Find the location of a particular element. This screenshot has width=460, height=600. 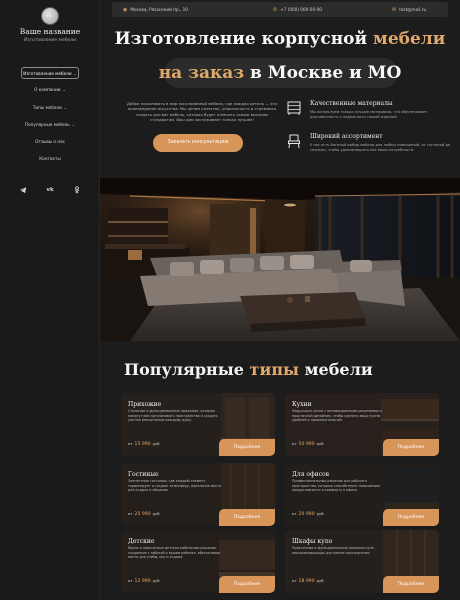

dresser-icon is located at coordinates (294, 108).